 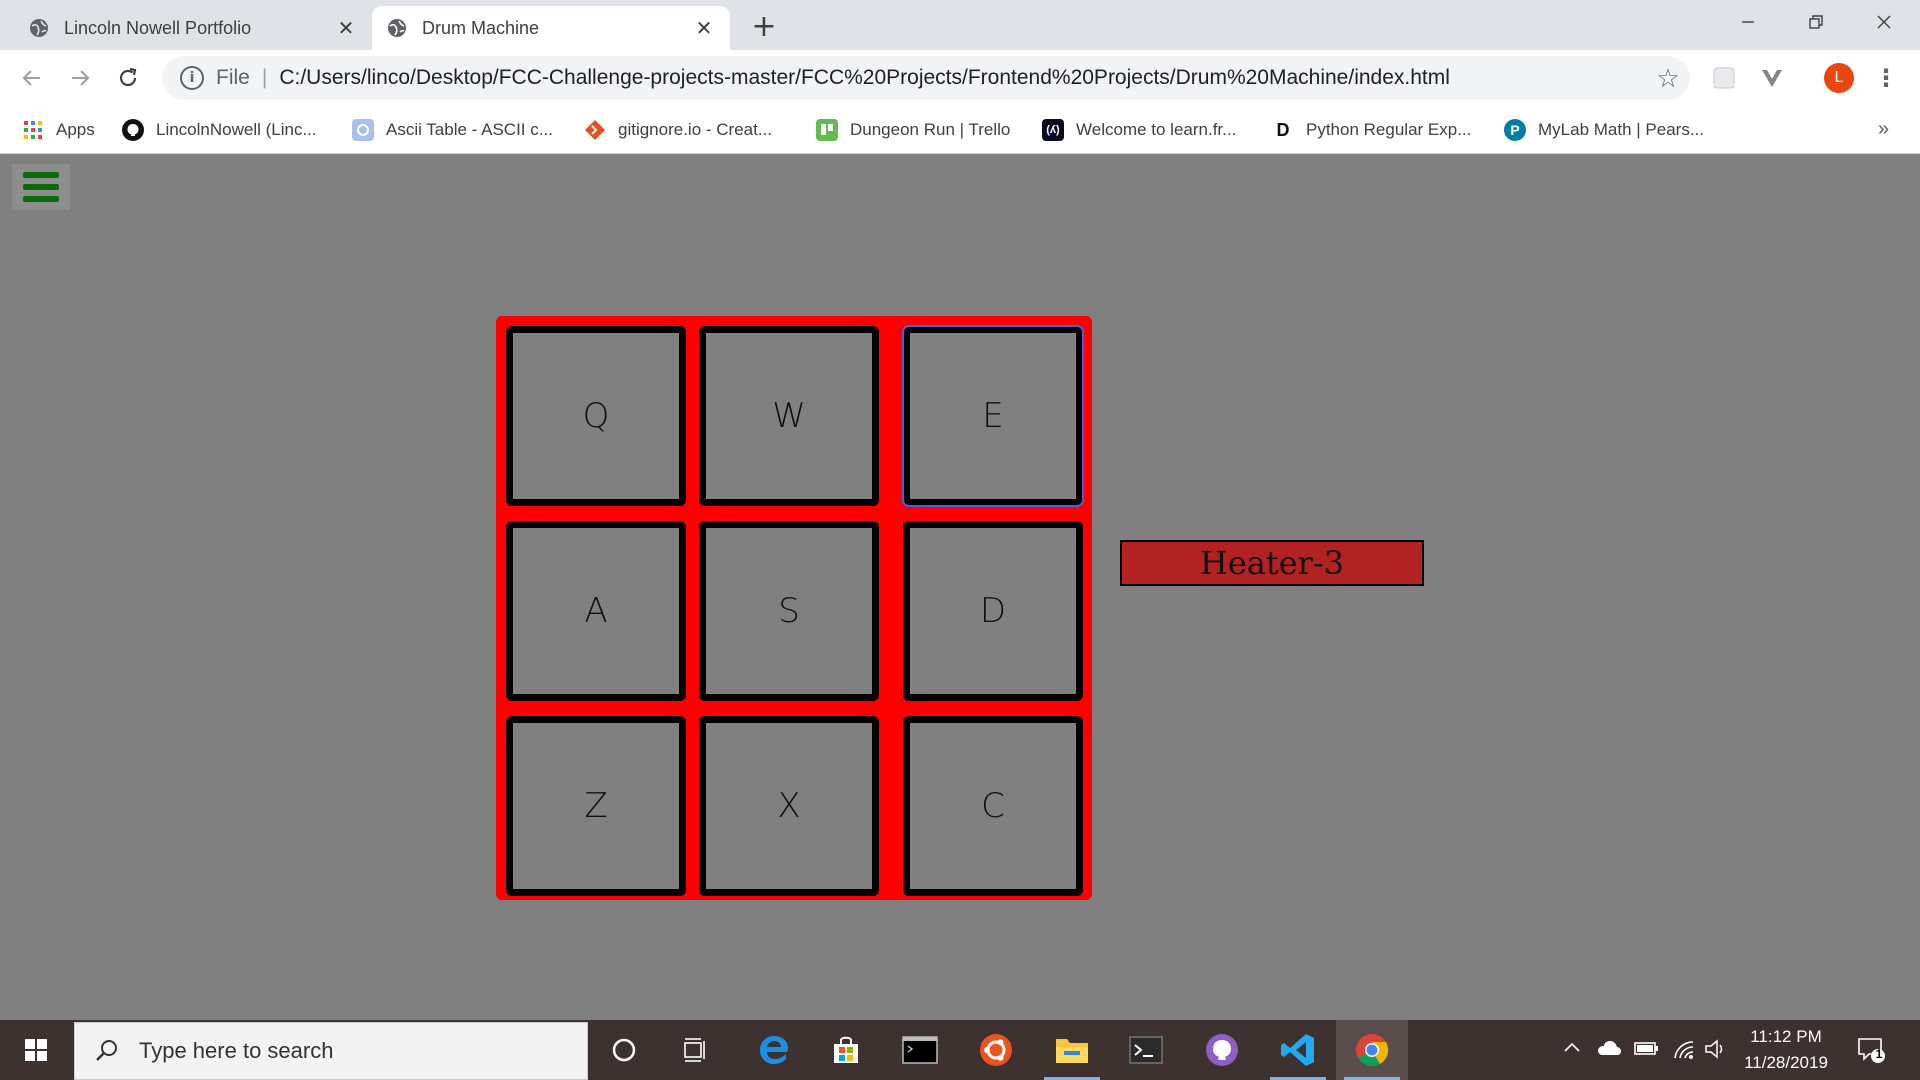 I want to click on github-icon, so click(x=133, y=130).